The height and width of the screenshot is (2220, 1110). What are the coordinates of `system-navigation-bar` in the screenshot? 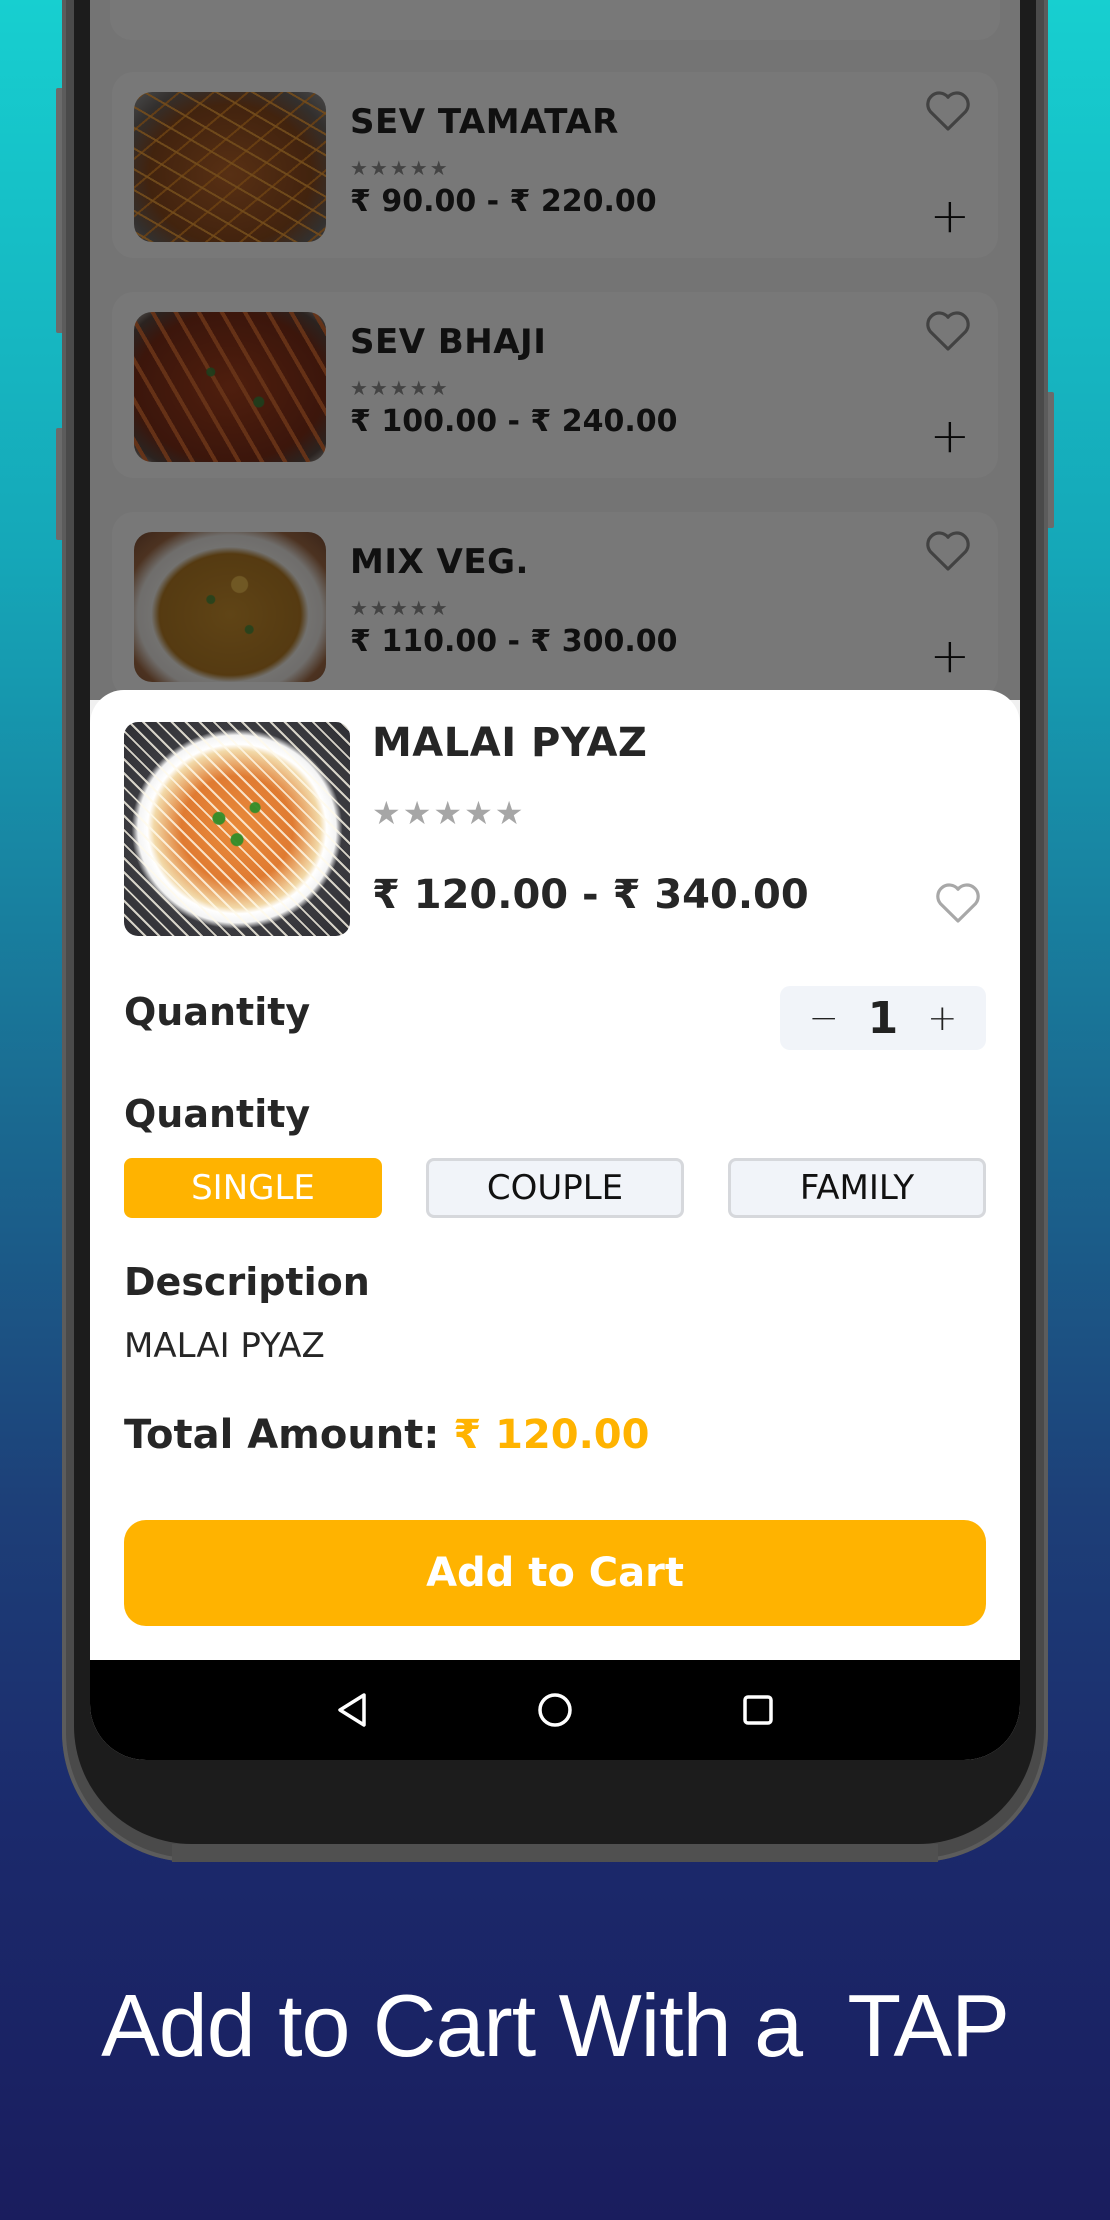 It's located at (555, 1710).